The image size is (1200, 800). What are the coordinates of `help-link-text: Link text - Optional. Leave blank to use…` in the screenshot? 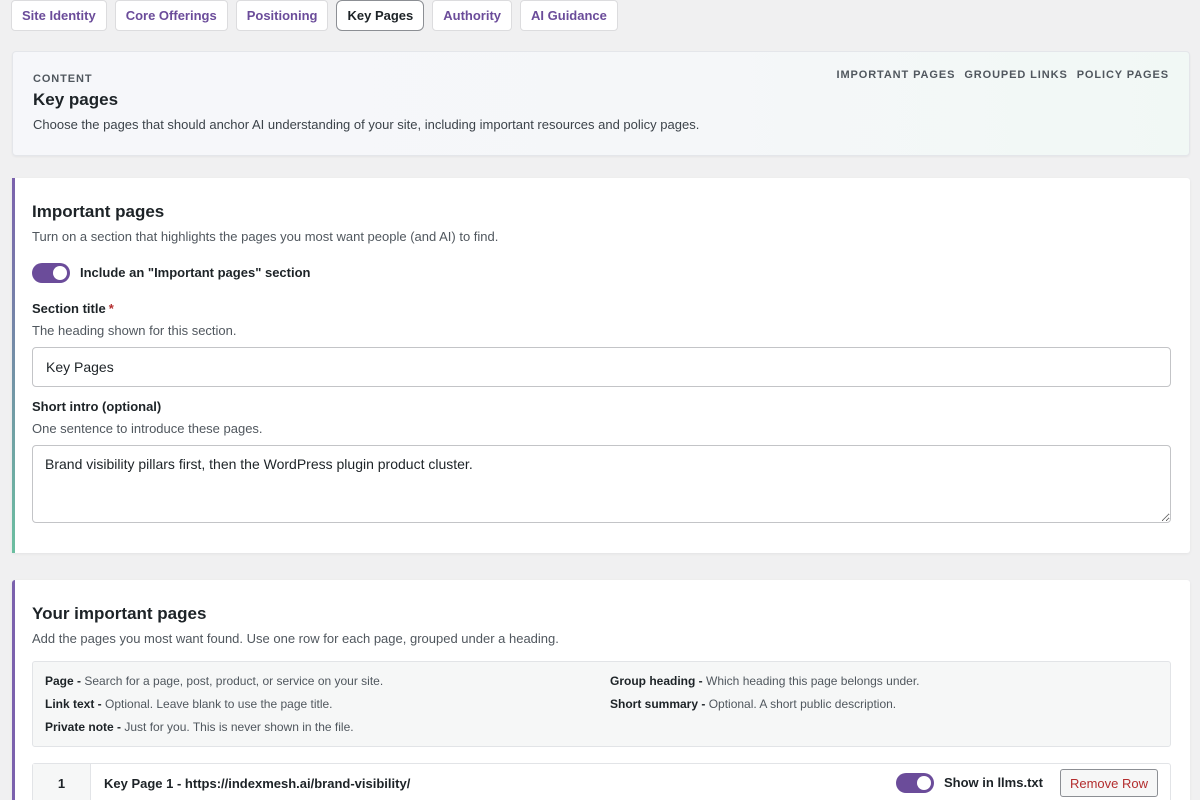 It's located at (189, 704).